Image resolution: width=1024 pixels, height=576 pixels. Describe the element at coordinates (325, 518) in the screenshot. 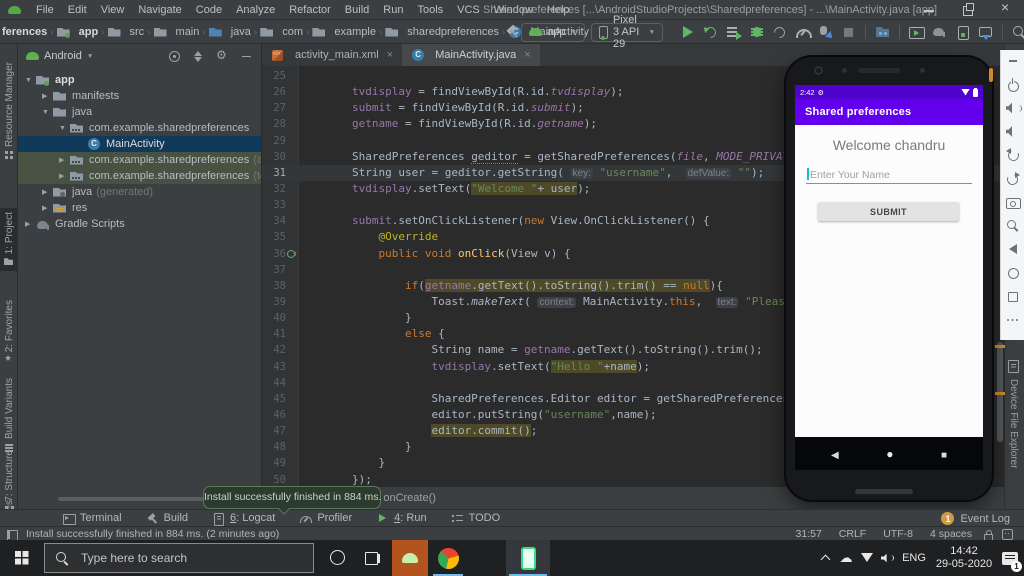

I see `tool-window-profiler: Profiler` at that location.